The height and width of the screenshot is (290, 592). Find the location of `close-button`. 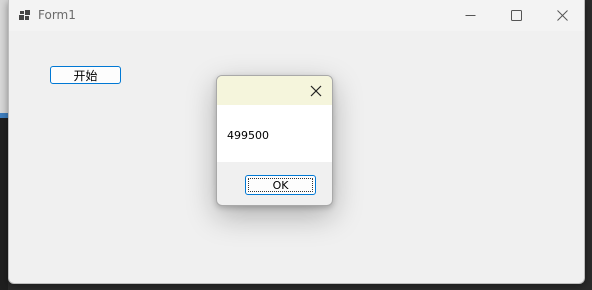

close-button is located at coordinates (562, 15).